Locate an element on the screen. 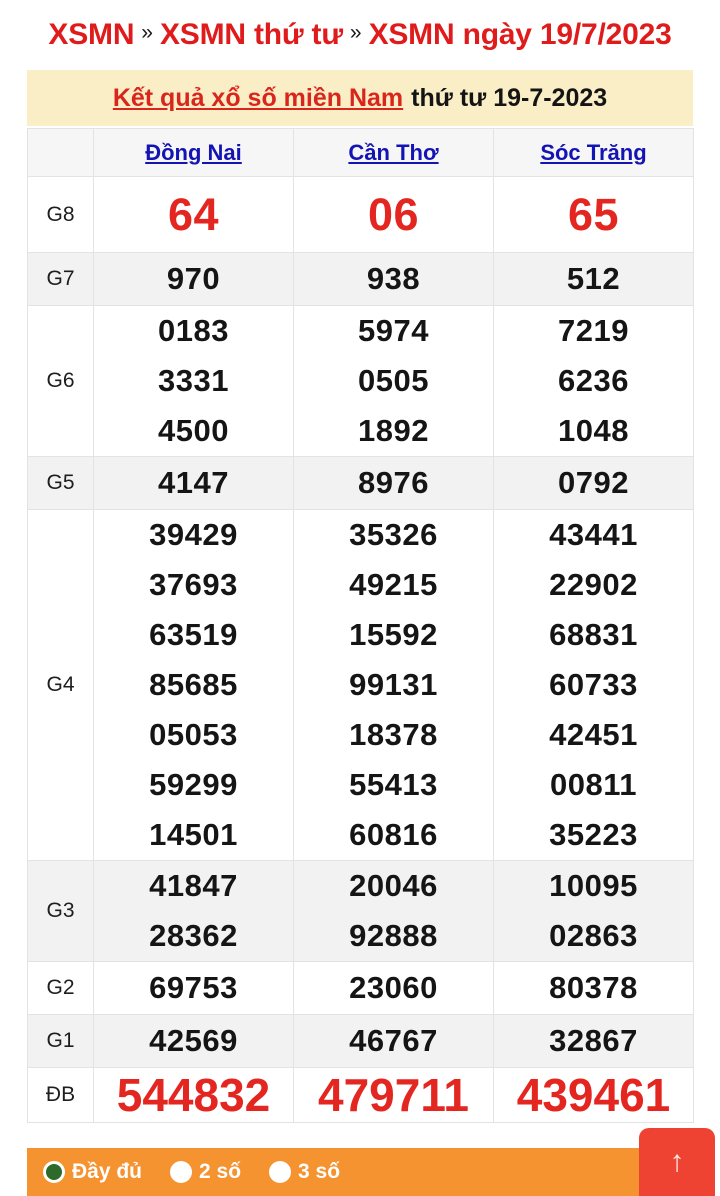 The height and width of the screenshot is (1196, 720). prize-cell: 42569 is located at coordinates (193, 1041).